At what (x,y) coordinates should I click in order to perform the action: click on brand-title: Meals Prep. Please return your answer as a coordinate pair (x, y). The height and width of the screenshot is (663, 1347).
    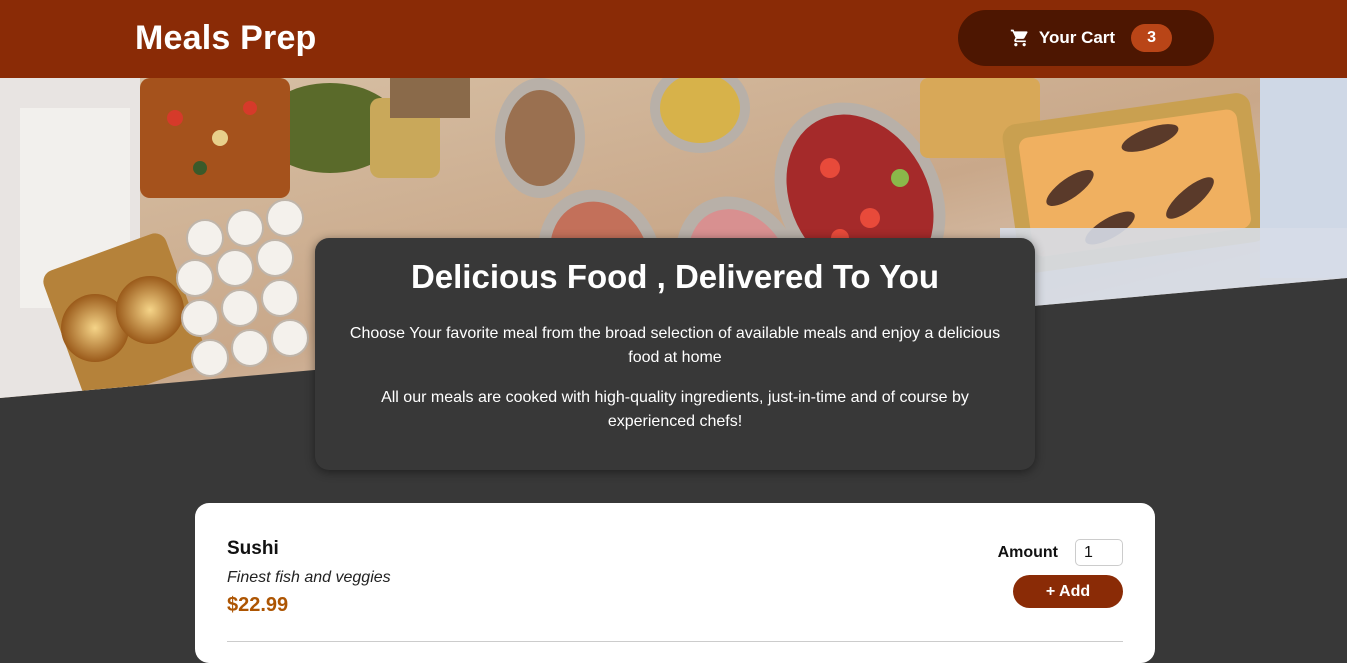
    Looking at the image, I should click on (226, 38).